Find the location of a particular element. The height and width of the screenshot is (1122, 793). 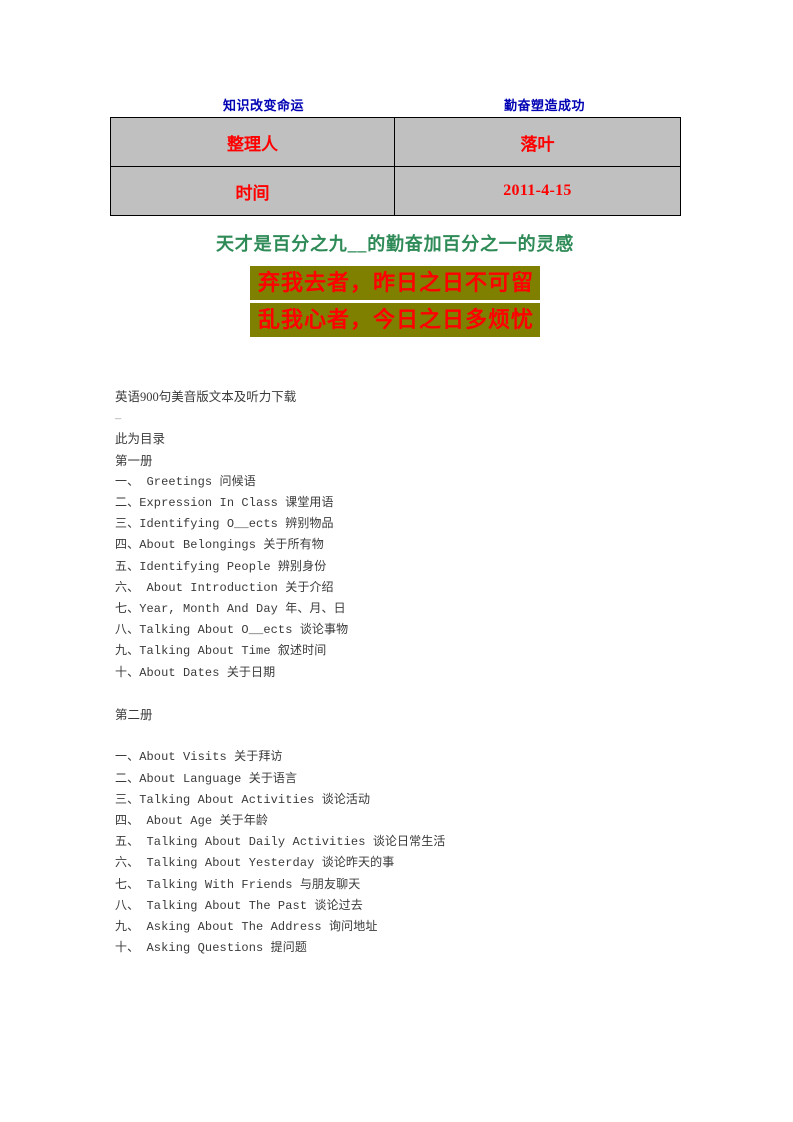

poem-line-1: 弃我去者，昨日之日不可留 is located at coordinates (395, 283).